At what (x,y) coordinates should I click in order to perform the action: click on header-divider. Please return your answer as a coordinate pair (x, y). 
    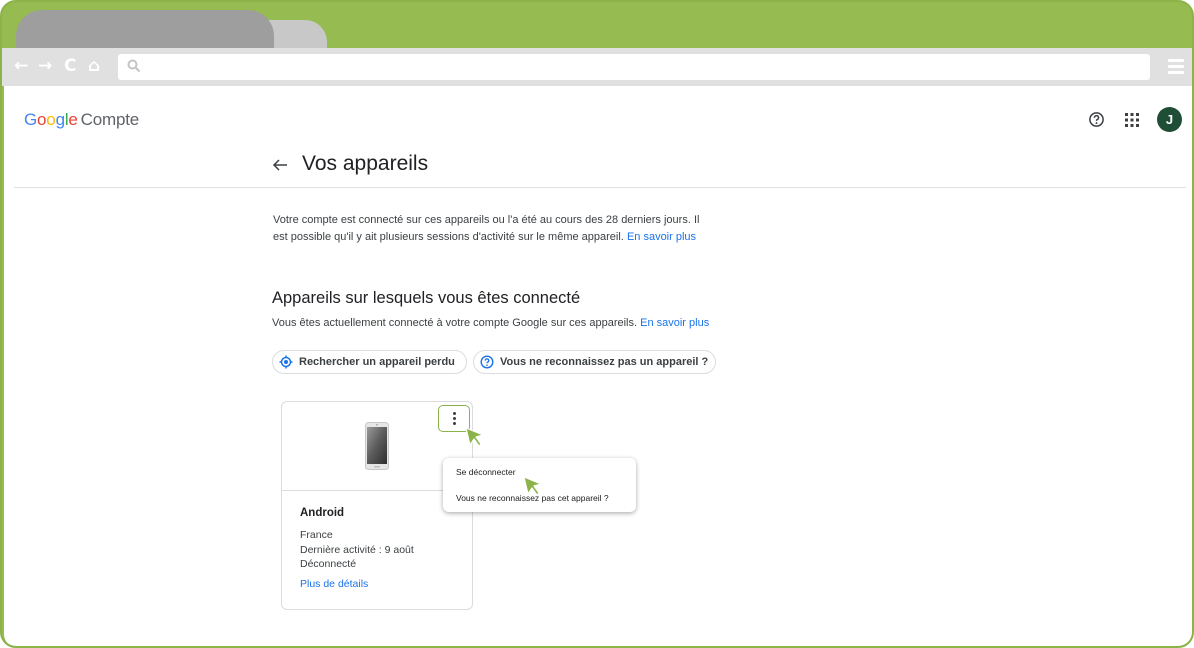
    Looking at the image, I should click on (600, 187).